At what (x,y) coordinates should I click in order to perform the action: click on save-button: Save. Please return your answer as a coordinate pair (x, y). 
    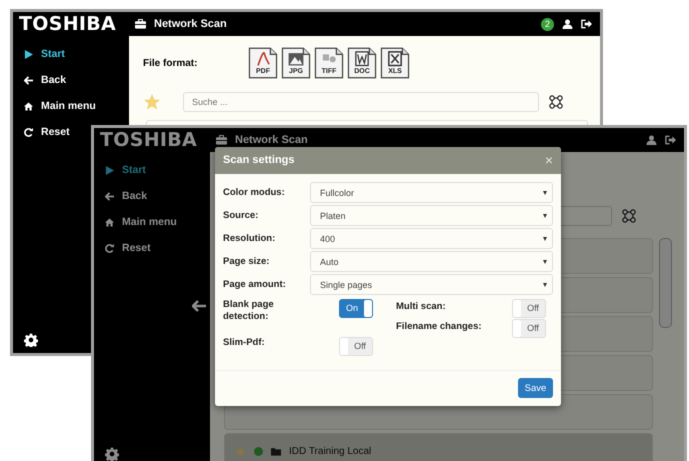
    Looking at the image, I should click on (535, 388).